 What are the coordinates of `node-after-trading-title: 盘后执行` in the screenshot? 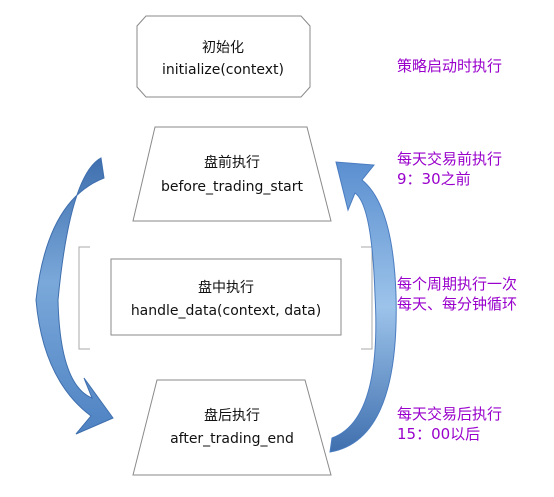 It's located at (232, 415).